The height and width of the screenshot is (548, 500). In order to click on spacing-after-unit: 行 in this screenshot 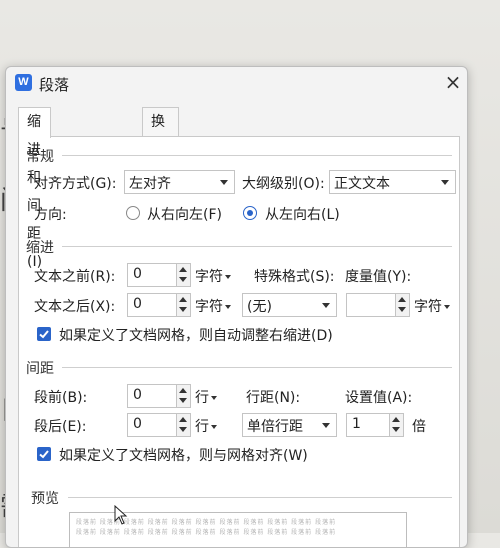, I will do `click(206, 426)`.